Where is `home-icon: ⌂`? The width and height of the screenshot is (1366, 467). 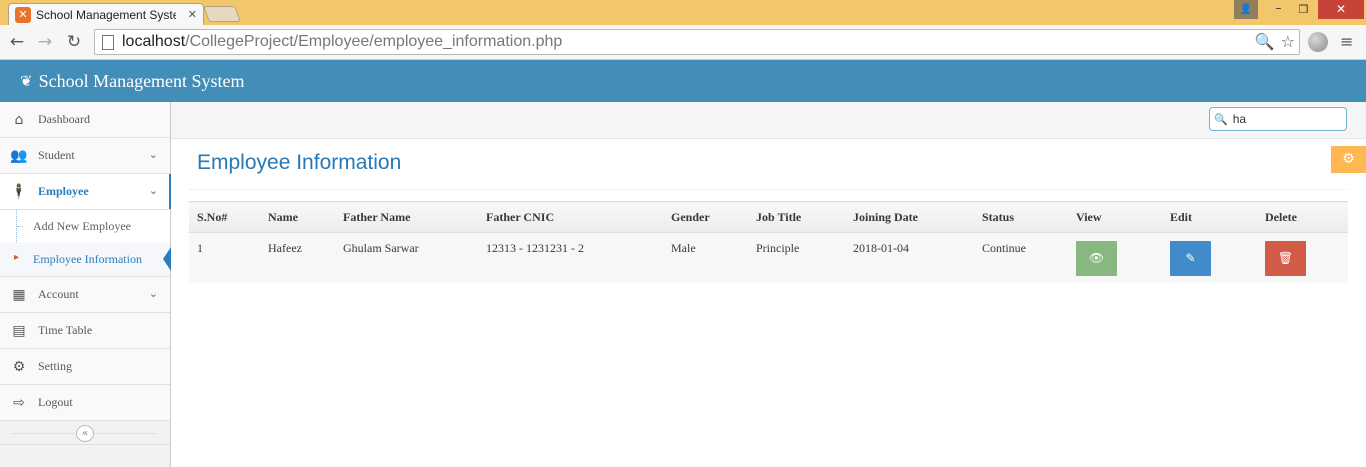 home-icon: ⌂ is located at coordinates (19, 119).